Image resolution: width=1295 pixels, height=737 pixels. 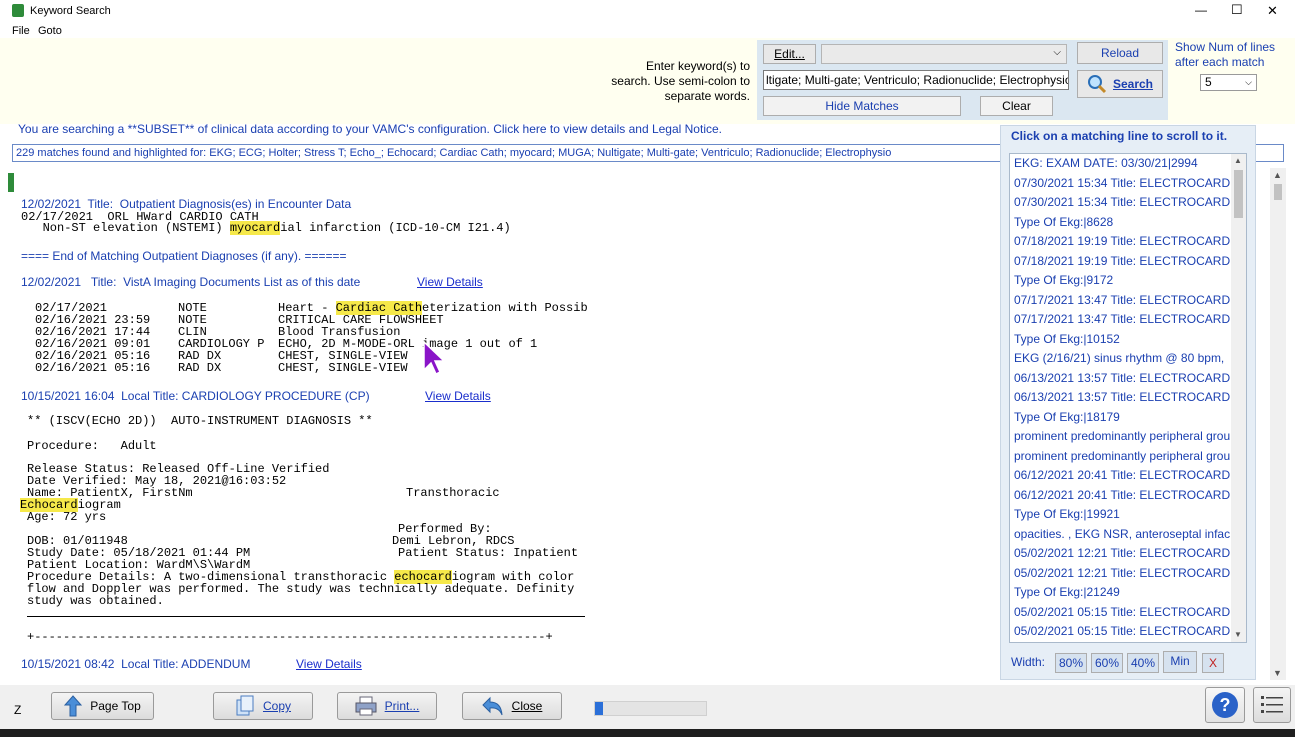 What do you see at coordinates (1213, 663) in the screenshot?
I see `close-panel-button: X` at bounding box center [1213, 663].